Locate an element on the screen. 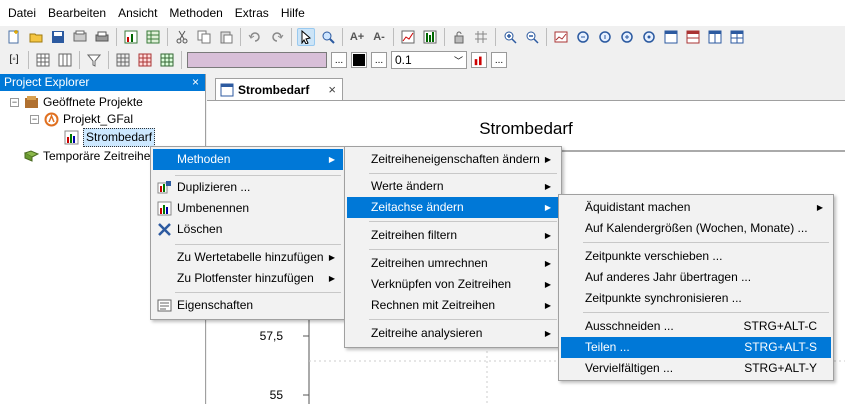 This screenshot has height=404, width=845. menu-item-zeitreiheneigenschaften: Zeitreiheneigenschaften ändern ▶ is located at coordinates (453, 159).